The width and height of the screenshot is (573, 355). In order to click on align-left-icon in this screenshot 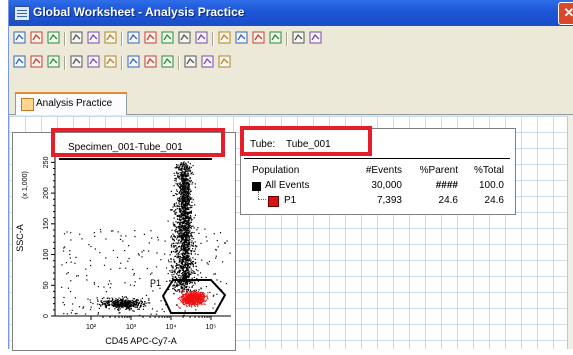, I will do `click(77, 62)`.